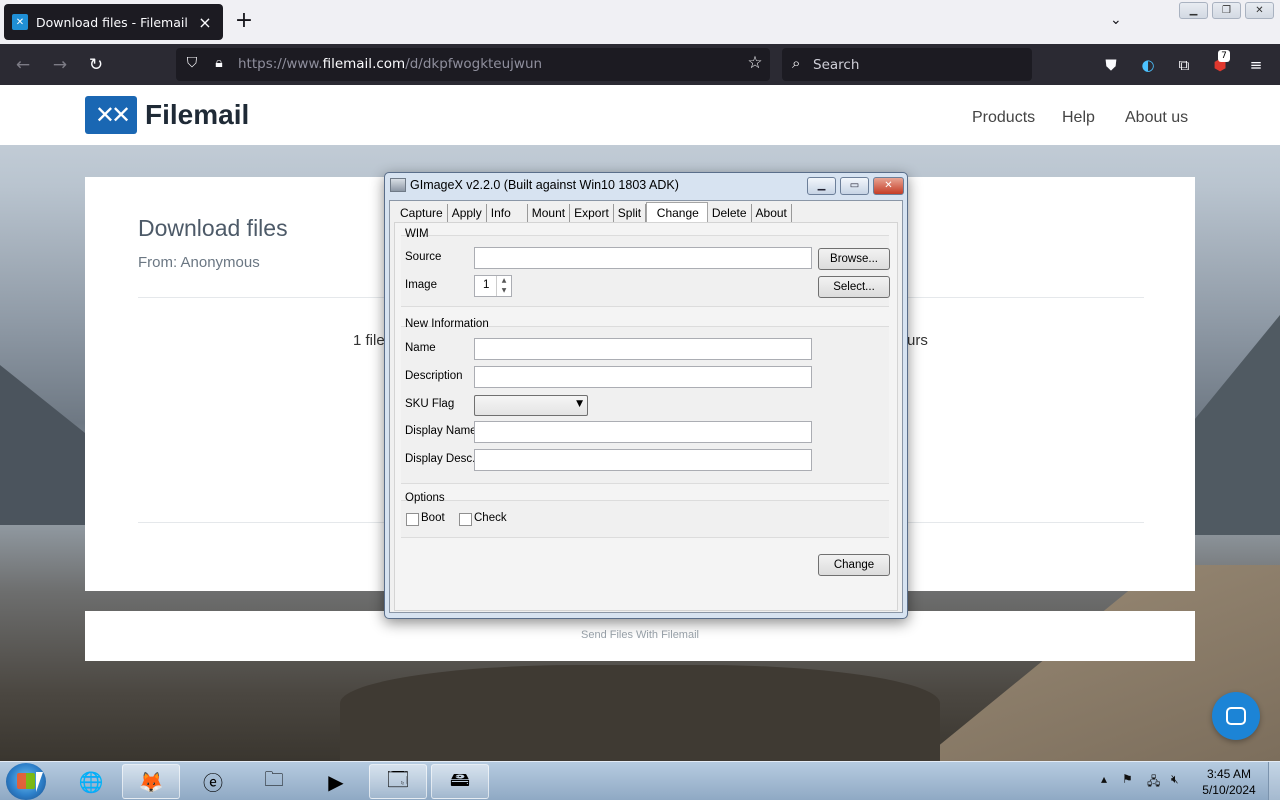 This screenshot has height=800, width=1280. I want to click on url-path: /d/dkpfwogkteujwun, so click(474, 64).